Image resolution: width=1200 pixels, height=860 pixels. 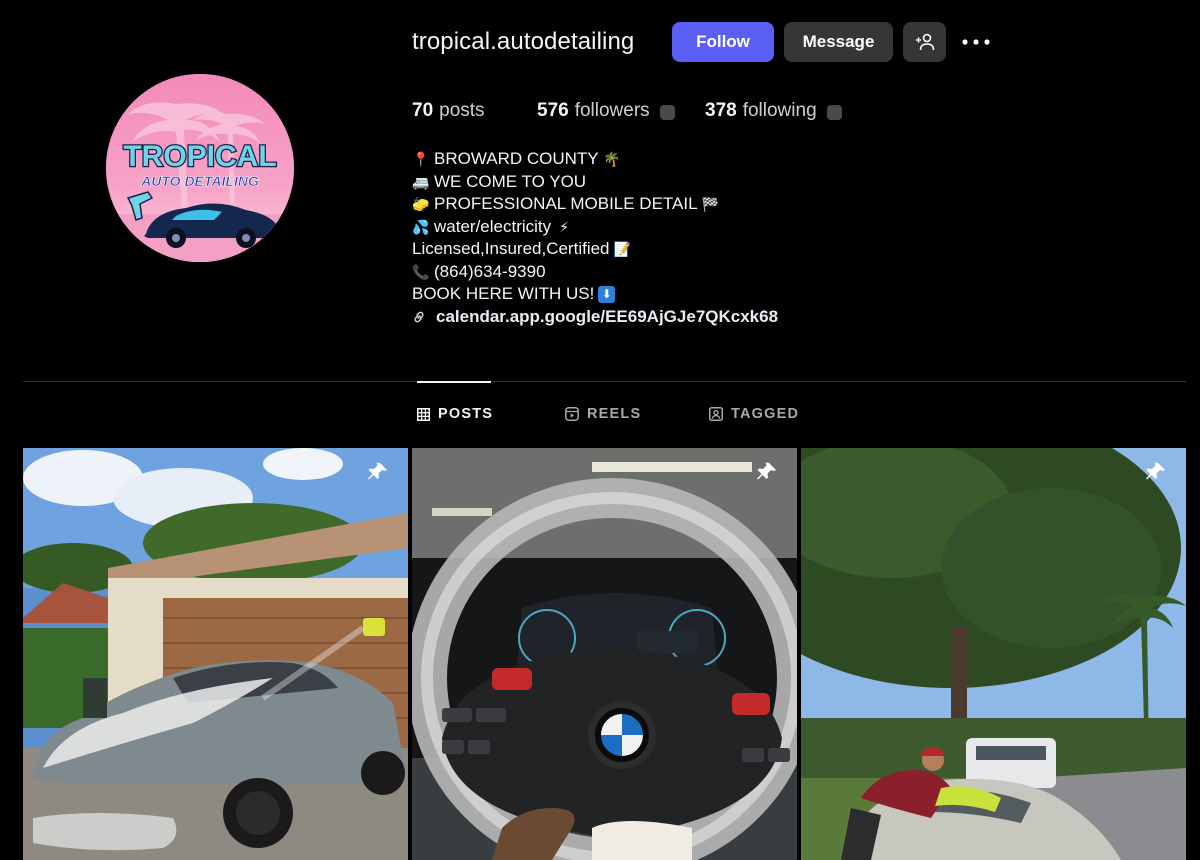 What do you see at coordinates (503, 293) in the screenshot?
I see `bio-line-text: BOOK HERE WITH US!` at bounding box center [503, 293].